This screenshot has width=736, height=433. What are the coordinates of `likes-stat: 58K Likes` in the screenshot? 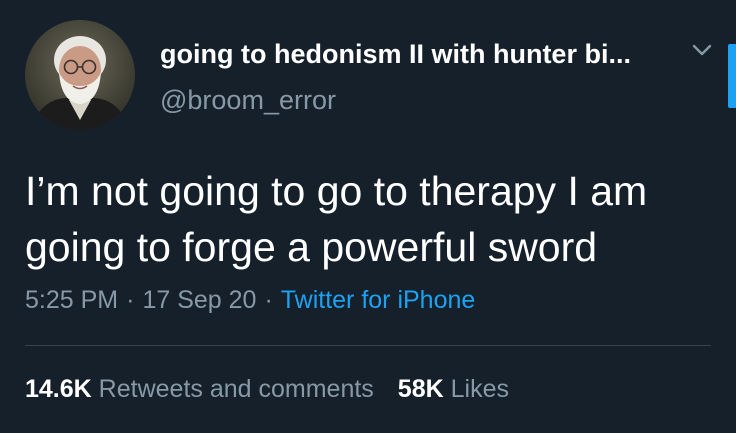 It's located at (453, 389).